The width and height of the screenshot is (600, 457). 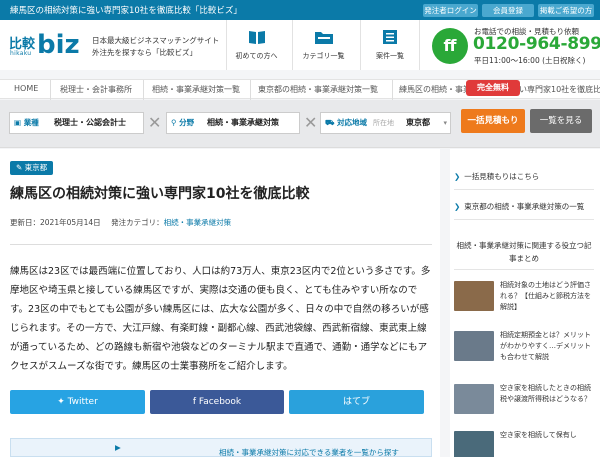 What do you see at coordinates (450, 10) in the screenshot?
I see `login-button: 発注者ログイン` at bounding box center [450, 10].